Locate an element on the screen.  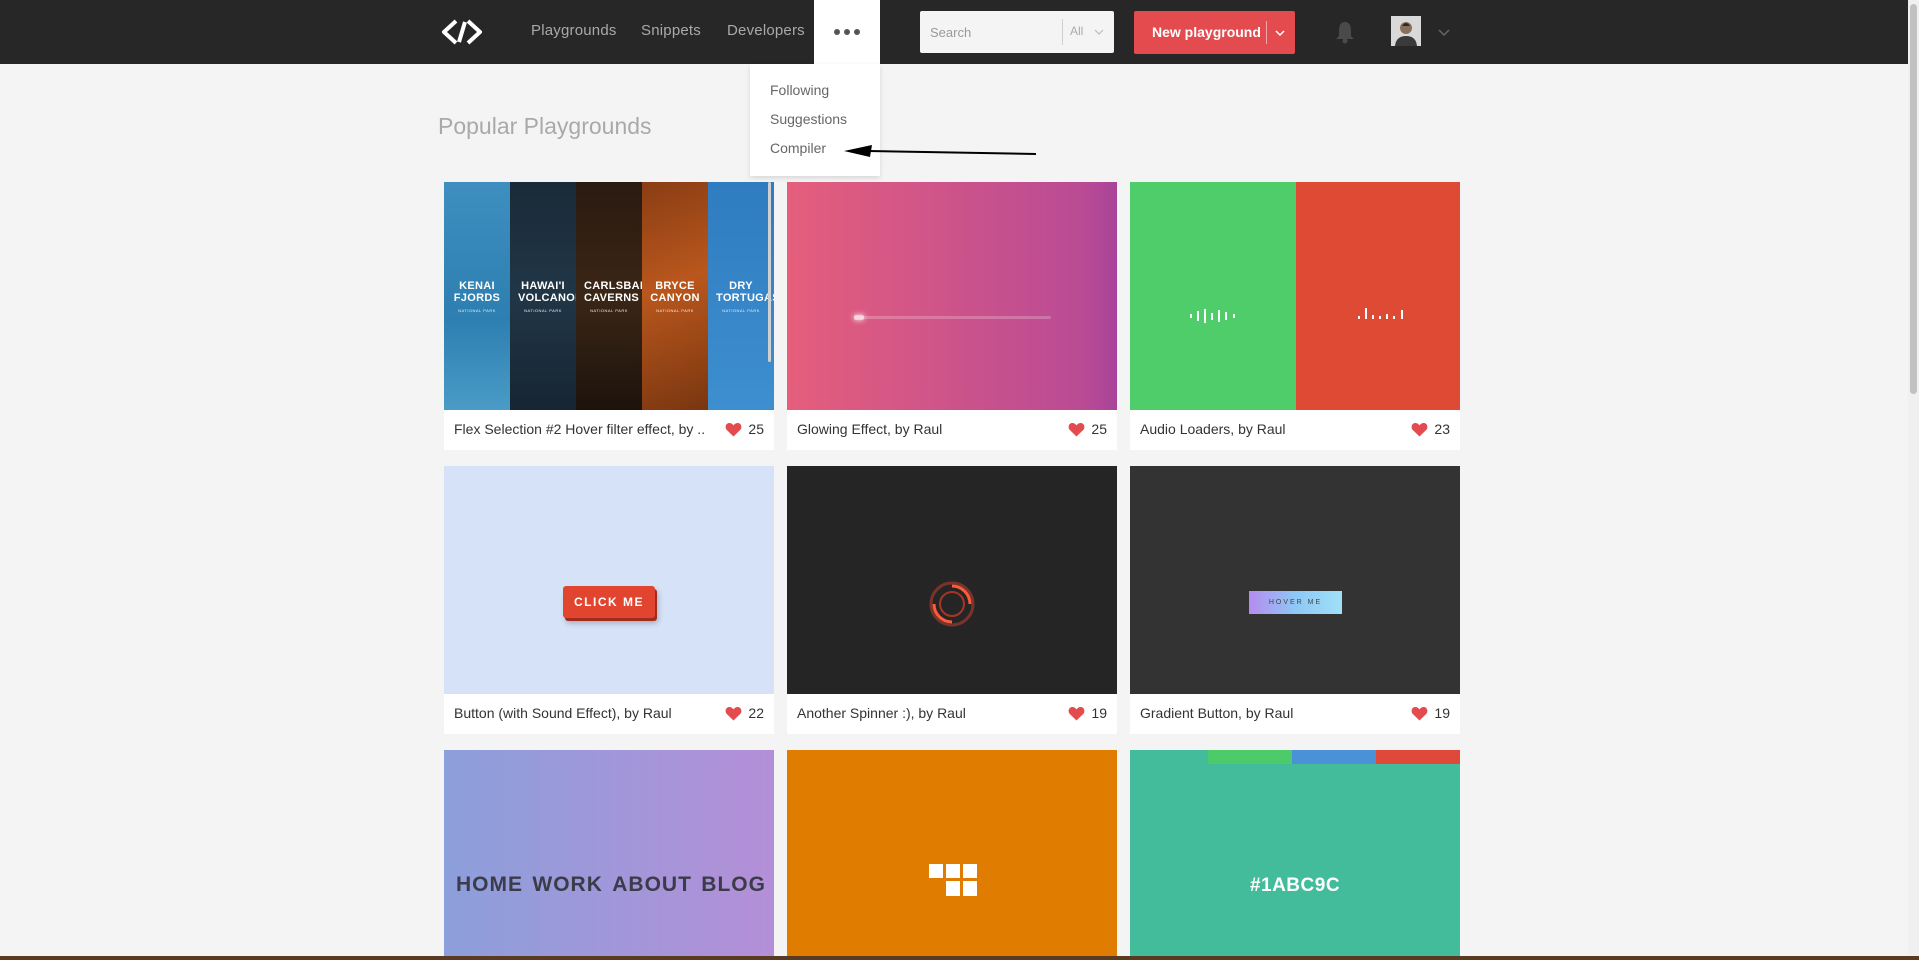
loader-panel-red is located at coordinates (1378, 296).